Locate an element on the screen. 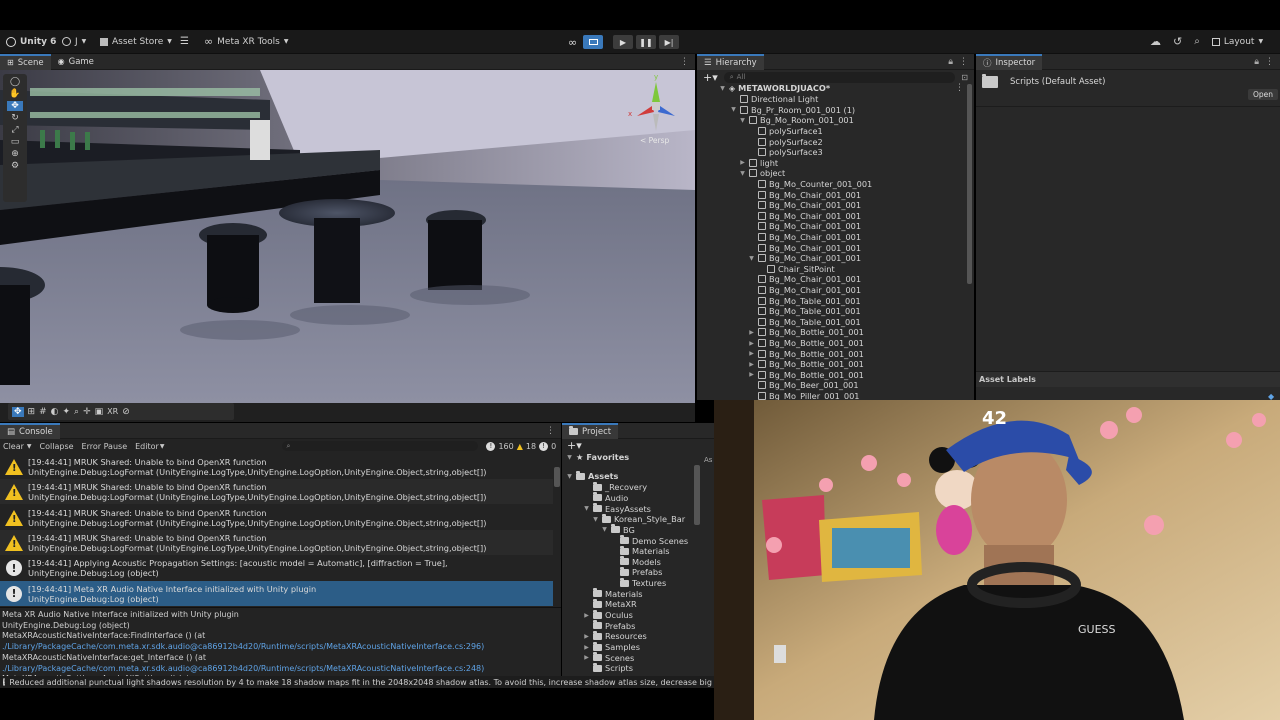  project-folder-item: Demo Scenes is located at coordinates (649, 540).